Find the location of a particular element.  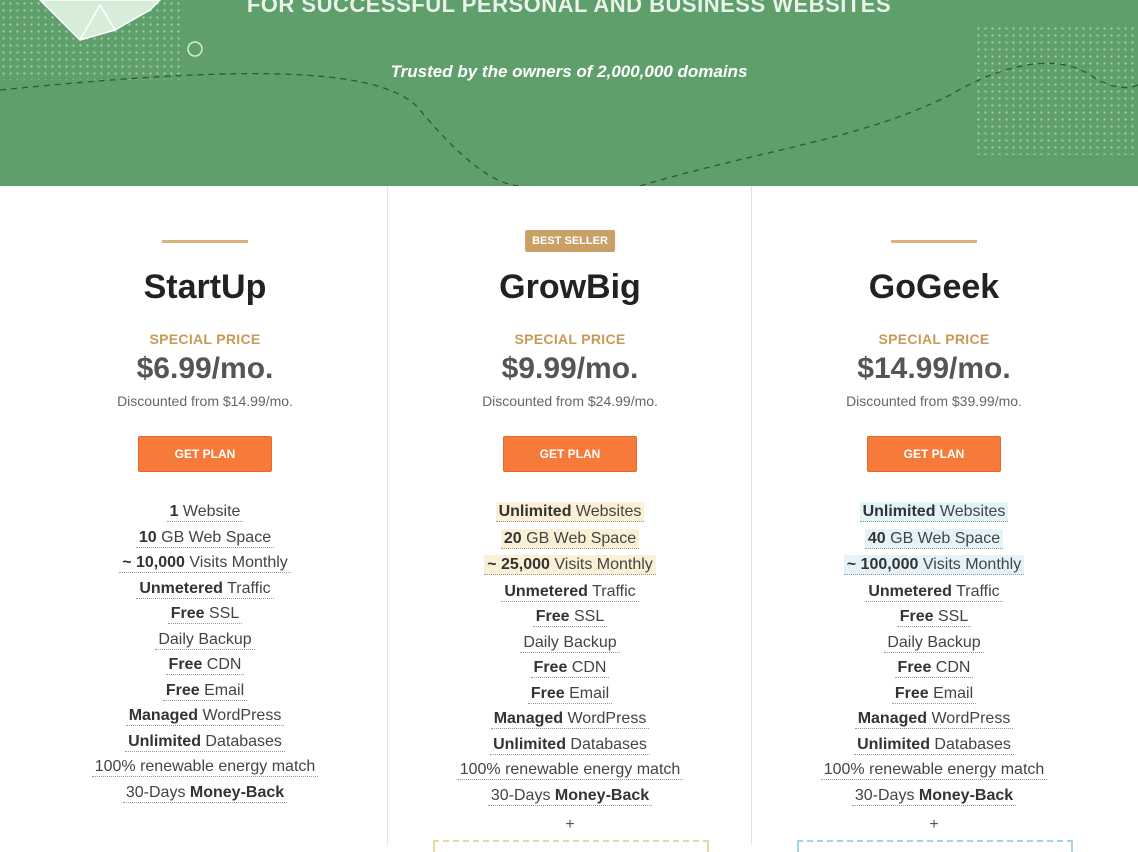

feature-text: ~ 100,000 Visits Monthly is located at coordinates (934, 565).